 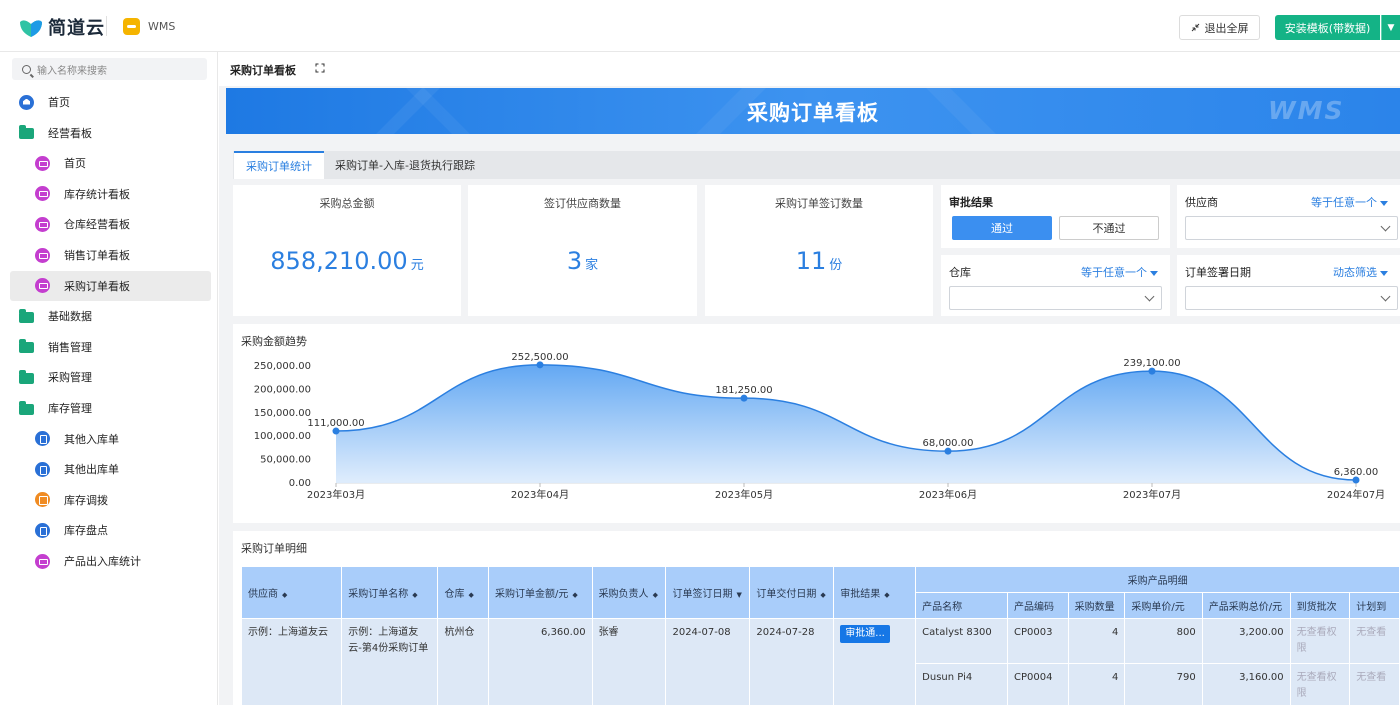 I want to click on data-label: 181,250.00, so click(x=743, y=390).